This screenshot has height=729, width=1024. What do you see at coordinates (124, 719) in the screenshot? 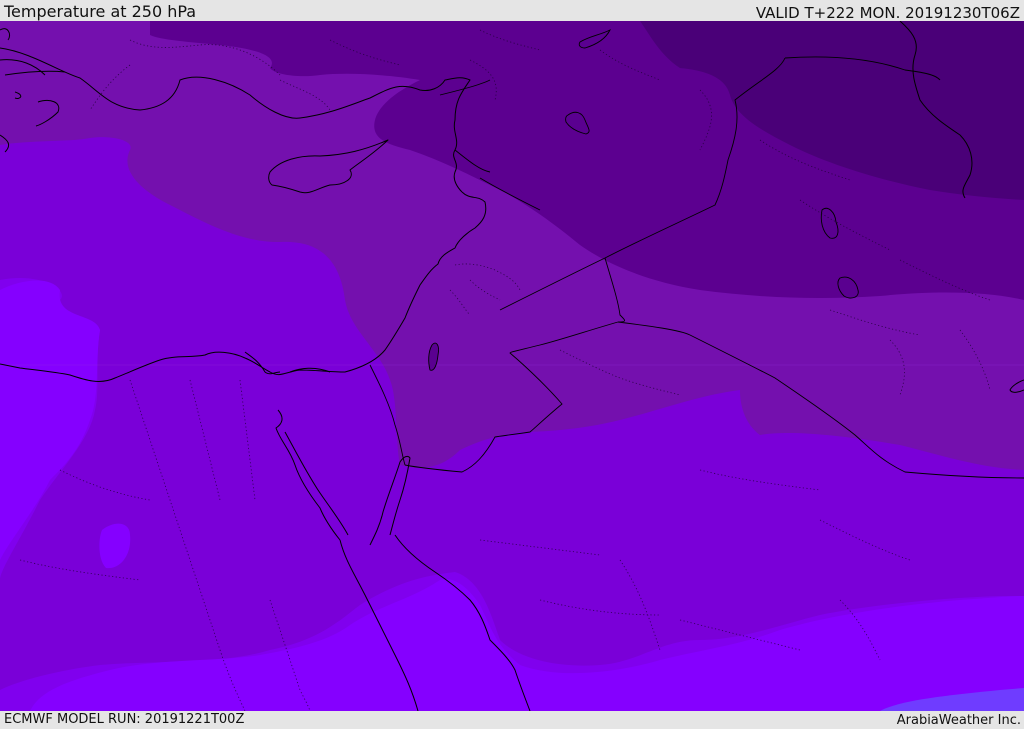
I see `model-run-label: ECMWF MODEL RUN: 20191221T00Z` at bounding box center [124, 719].